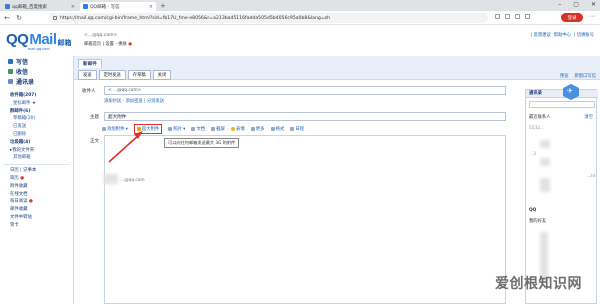 This screenshot has height=304, width=600. I want to click on friends-group: 我的好友, so click(537, 221).